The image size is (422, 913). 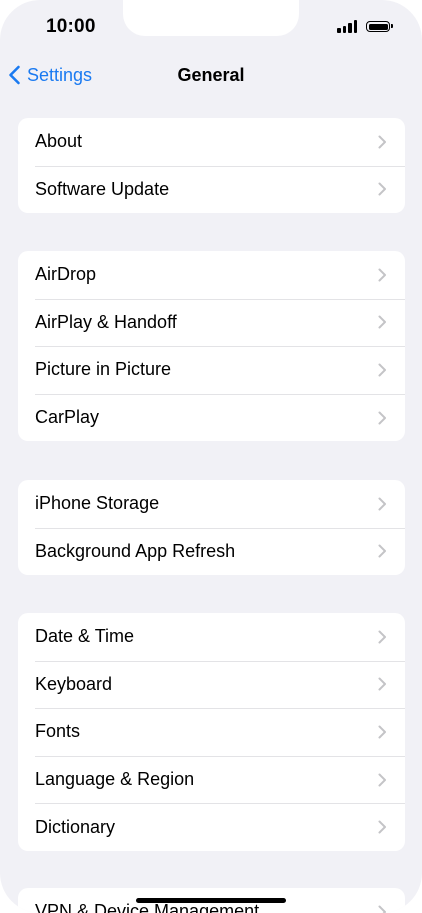 I want to click on row-dictionary: Dictionary, so click(x=211, y=827).